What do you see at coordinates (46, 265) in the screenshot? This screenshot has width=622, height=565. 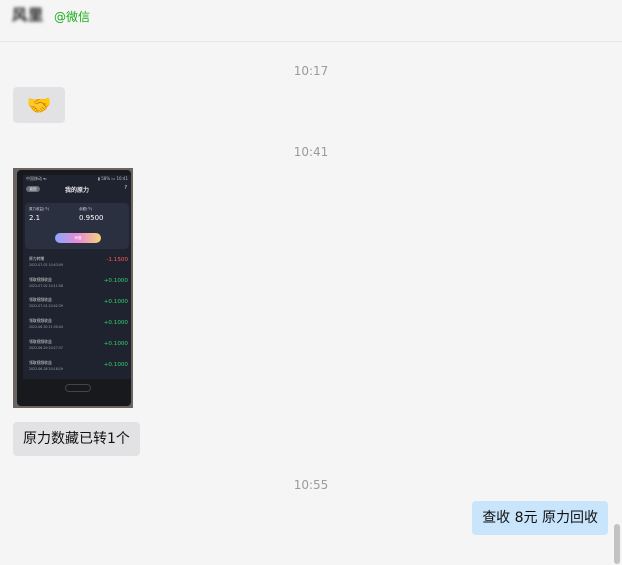 I see `phone-row-date: 2022-07-02 10:43:09` at bounding box center [46, 265].